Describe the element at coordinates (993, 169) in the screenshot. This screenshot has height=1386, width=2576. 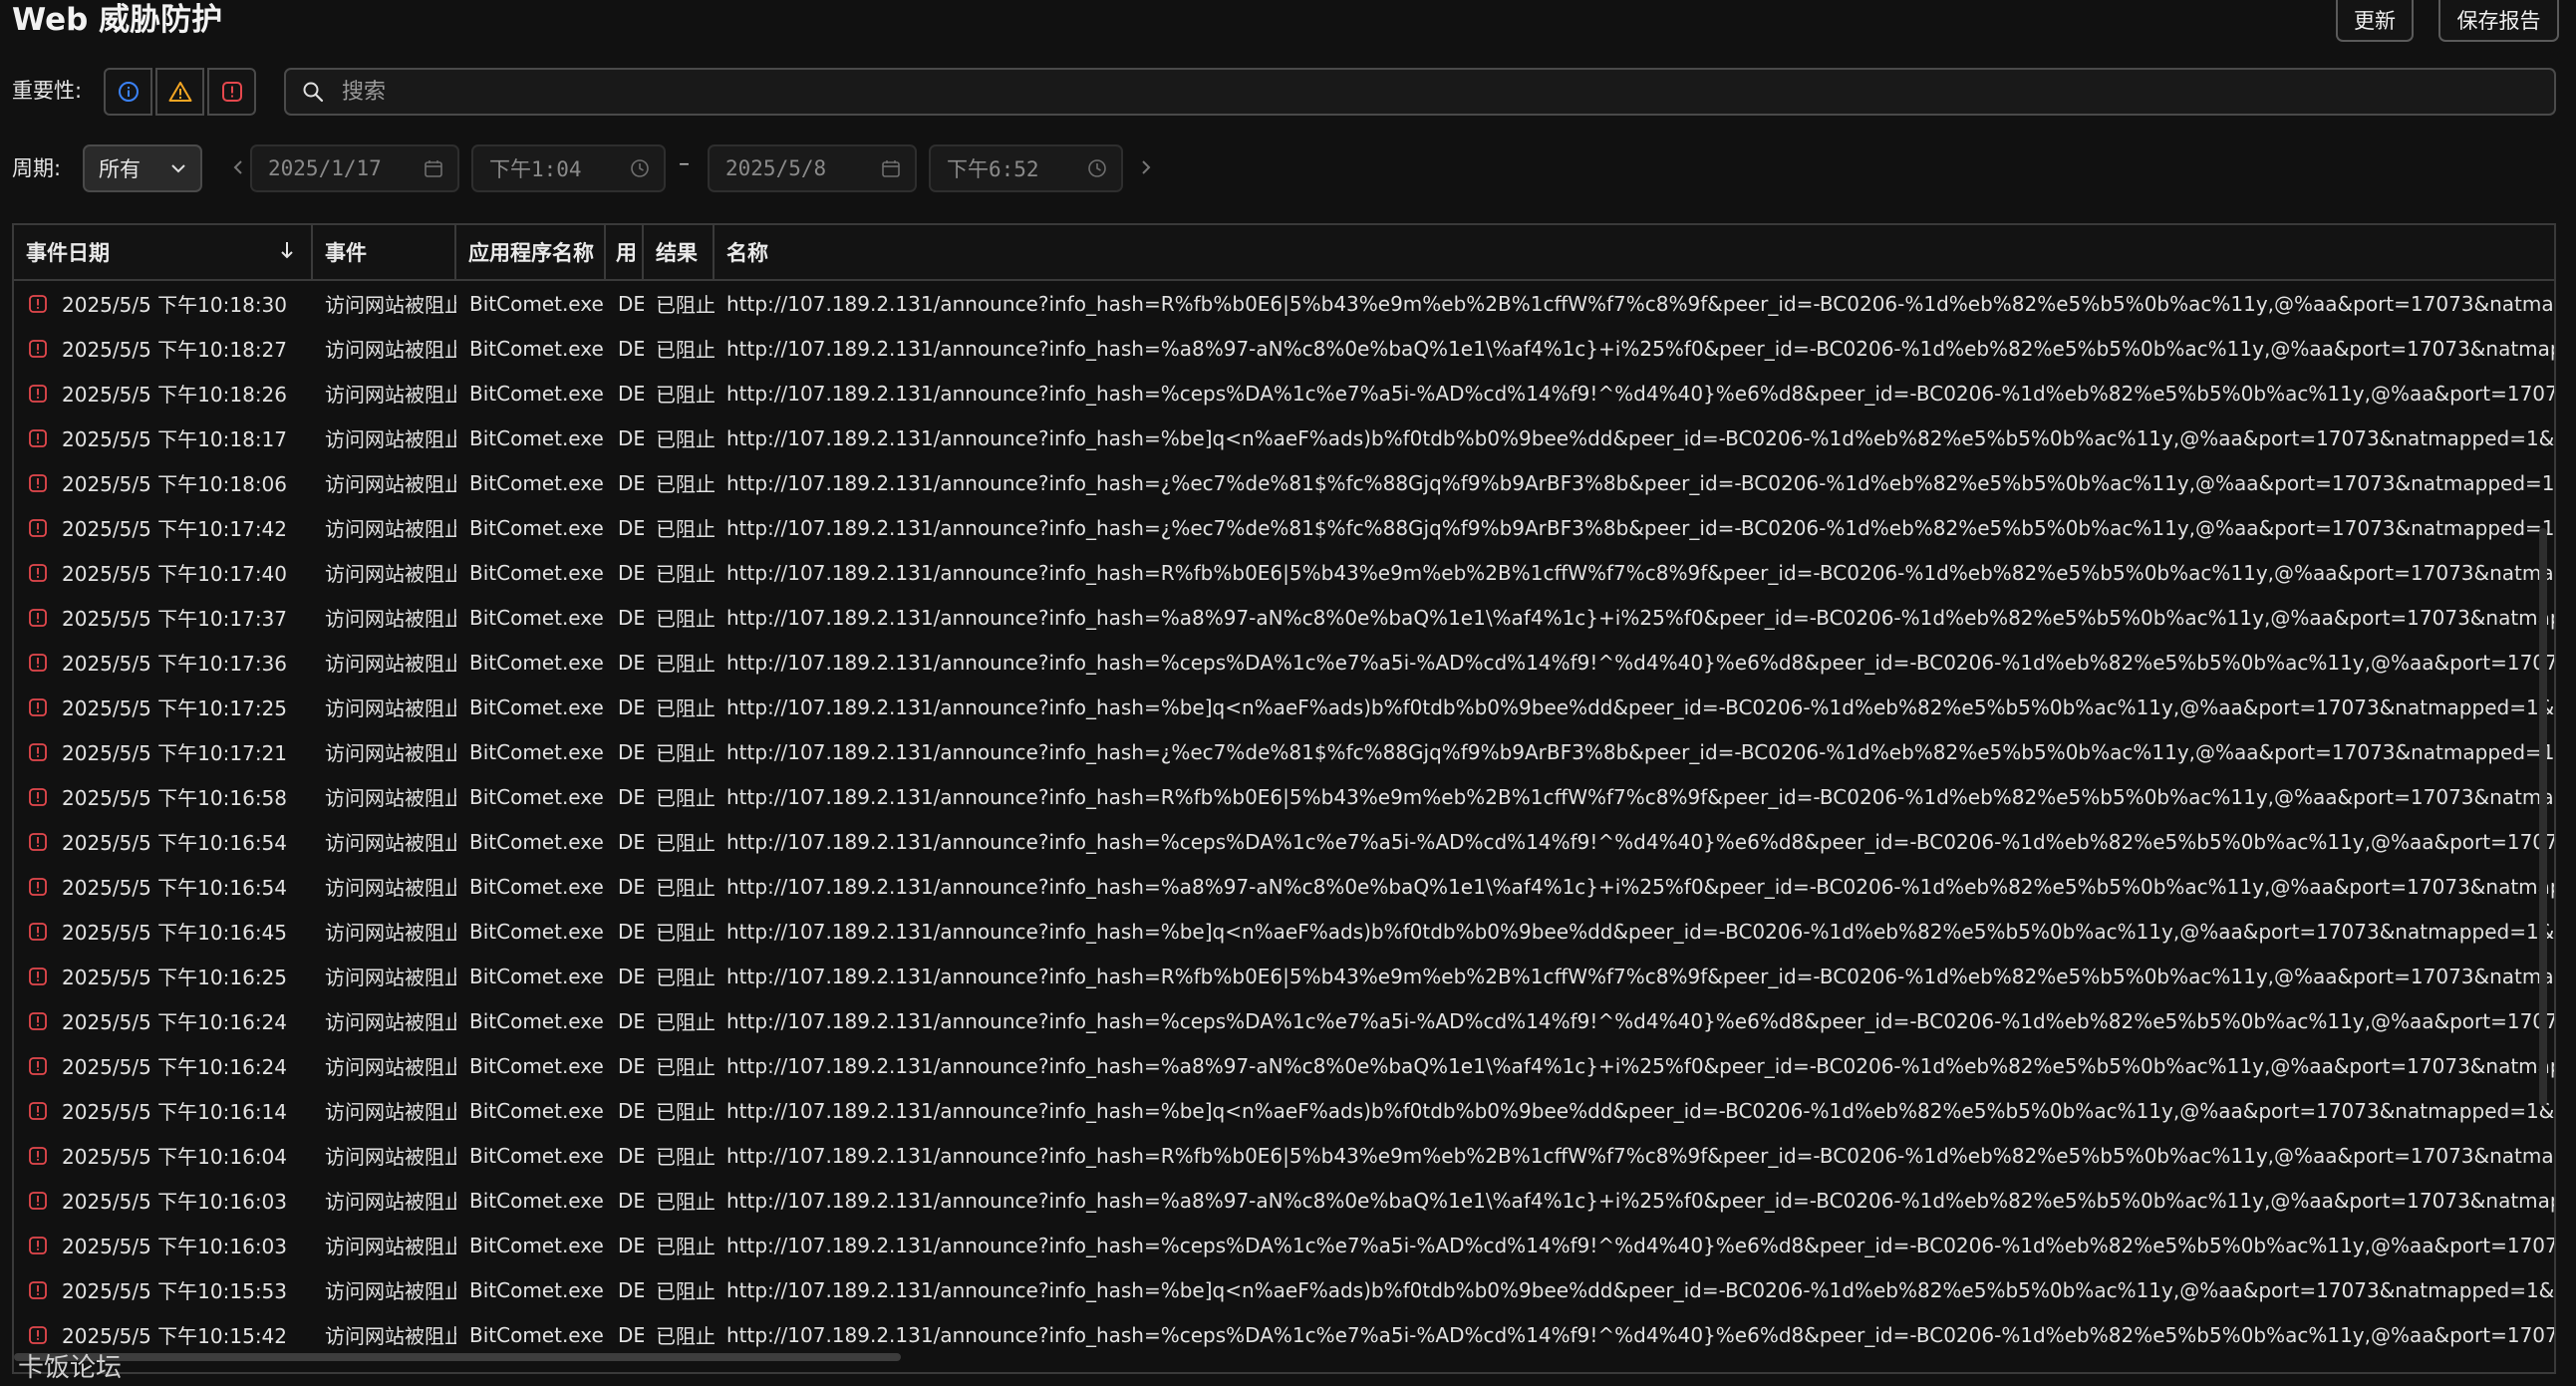
I see `end-time-value: 下午6:52` at that location.